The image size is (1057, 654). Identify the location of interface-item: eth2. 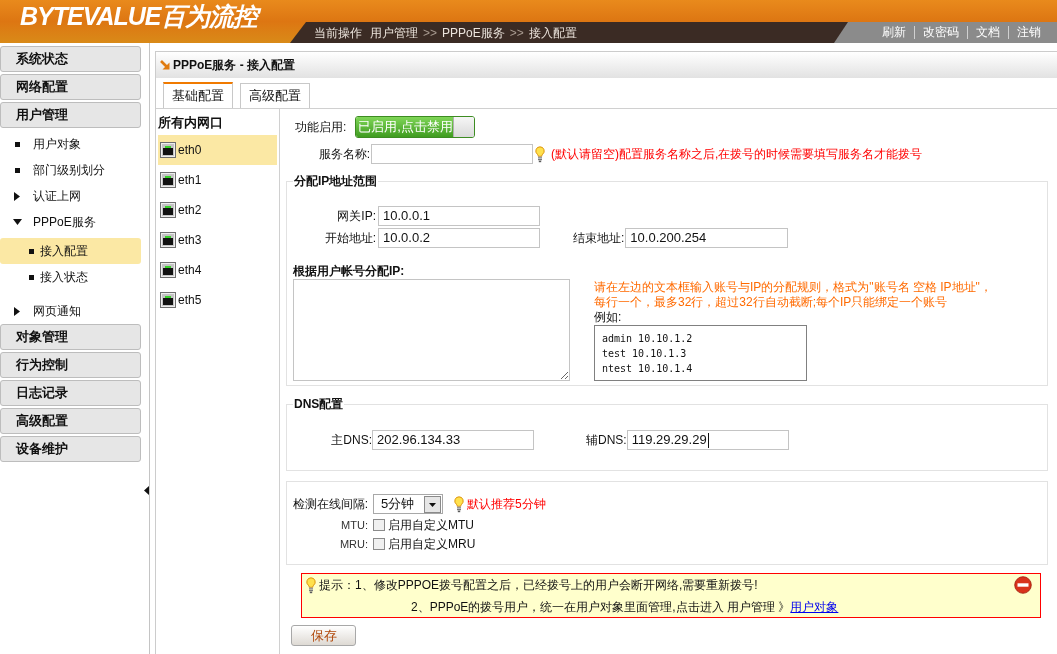
(217, 210).